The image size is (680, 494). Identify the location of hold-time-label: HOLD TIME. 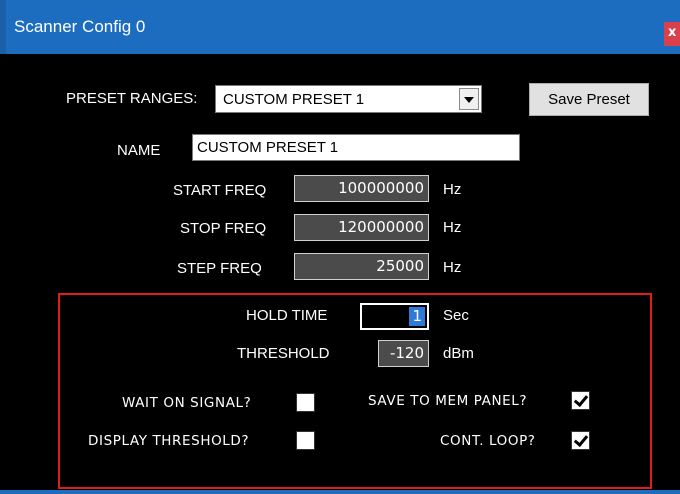
(287, 315).